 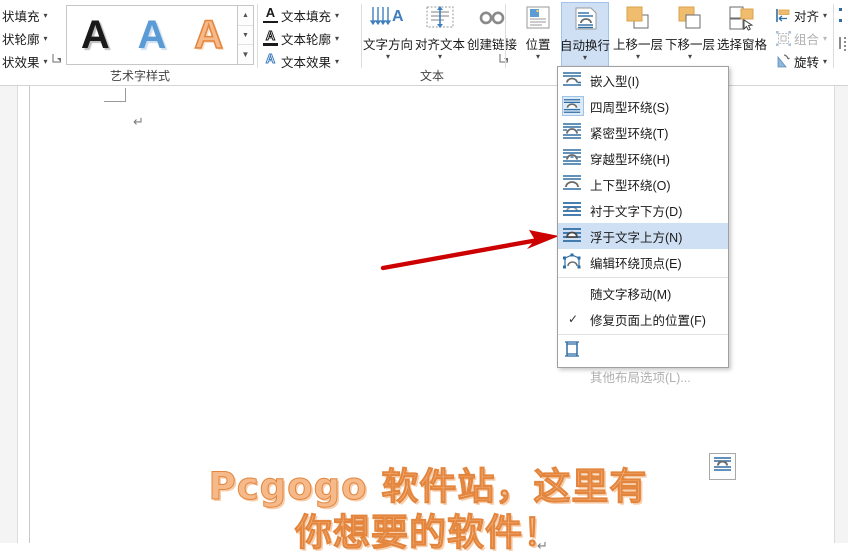 What do you see at coordinates (573, 106) in the screenshot?
I see `wrap-square-icon` at bounding box center [573, 106].